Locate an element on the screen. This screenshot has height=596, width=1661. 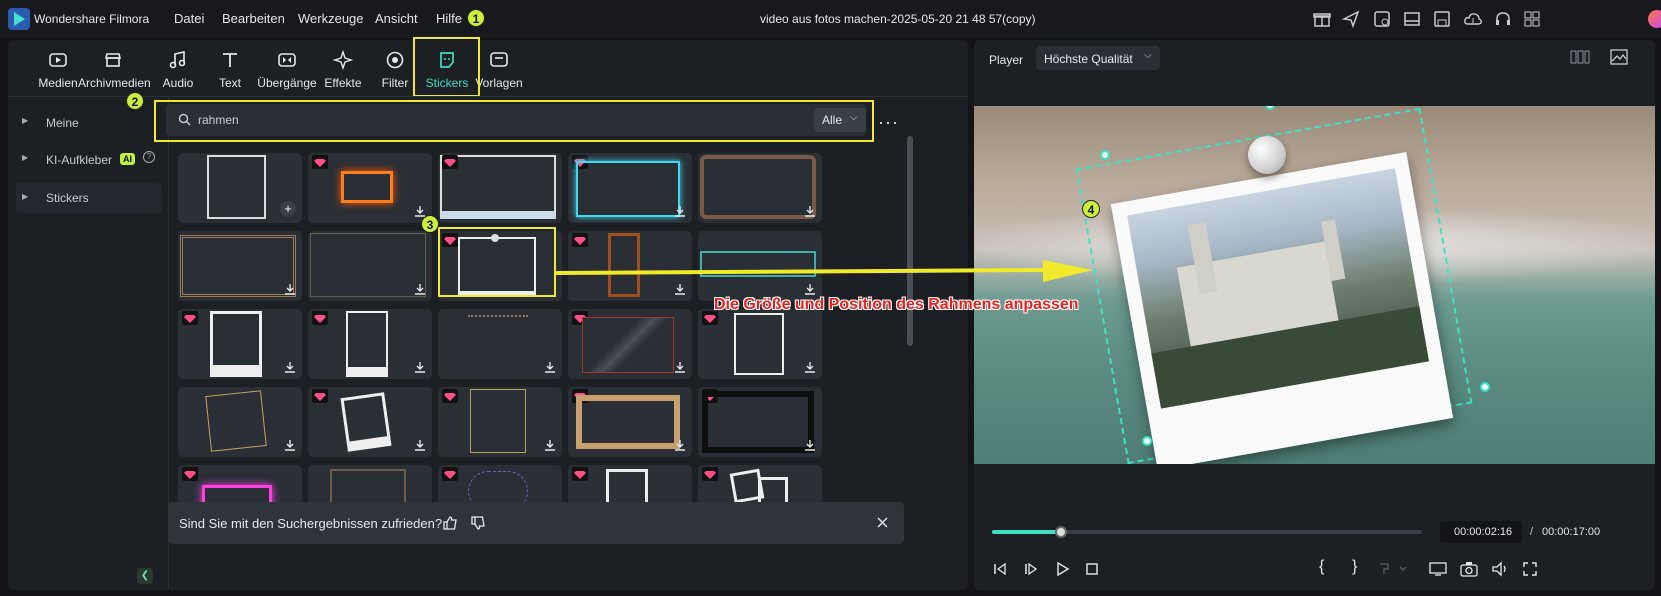
timeline-track is located at coordinates (1207, 532).